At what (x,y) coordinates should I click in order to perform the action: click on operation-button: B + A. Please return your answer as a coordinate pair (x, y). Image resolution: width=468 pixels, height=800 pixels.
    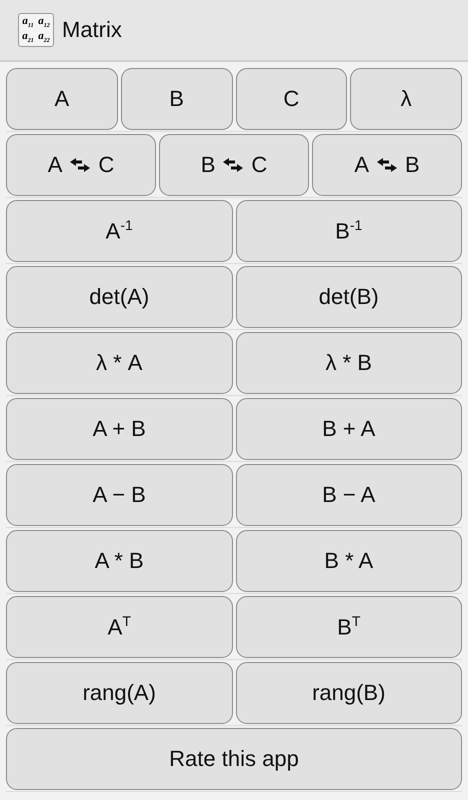
    Looking at the image, I should click on (349, 429).